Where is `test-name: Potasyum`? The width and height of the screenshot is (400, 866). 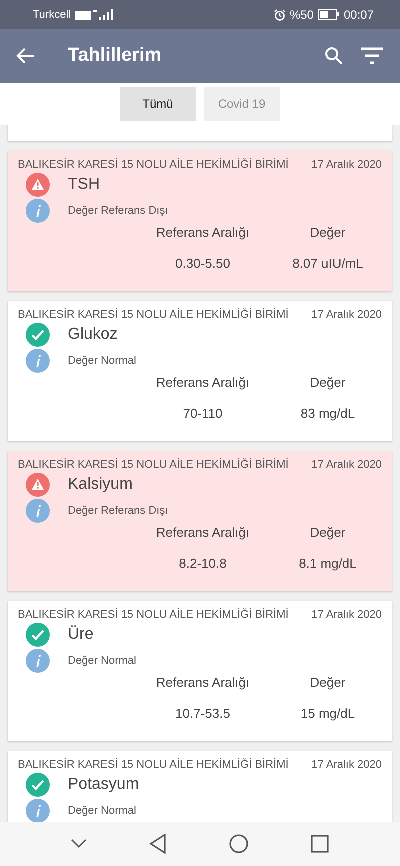
test-name: Potasyum is located at coordinates (104, 785).